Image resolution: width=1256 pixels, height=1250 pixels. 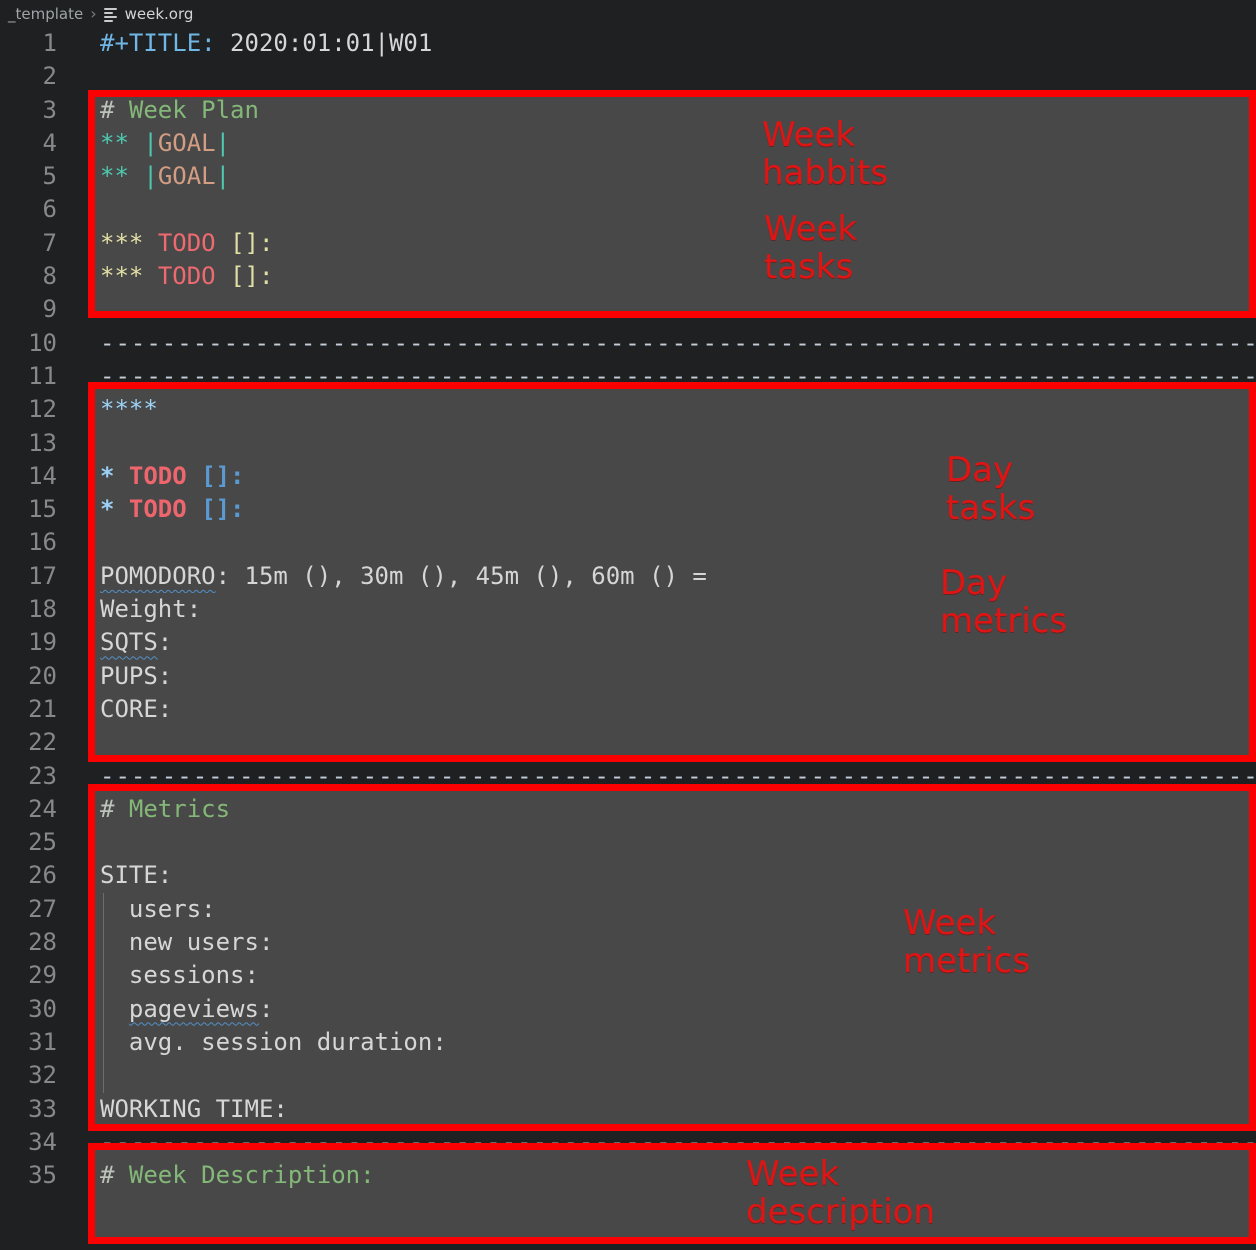 I want to click on line-number: 17, so click(x=42, y=575).